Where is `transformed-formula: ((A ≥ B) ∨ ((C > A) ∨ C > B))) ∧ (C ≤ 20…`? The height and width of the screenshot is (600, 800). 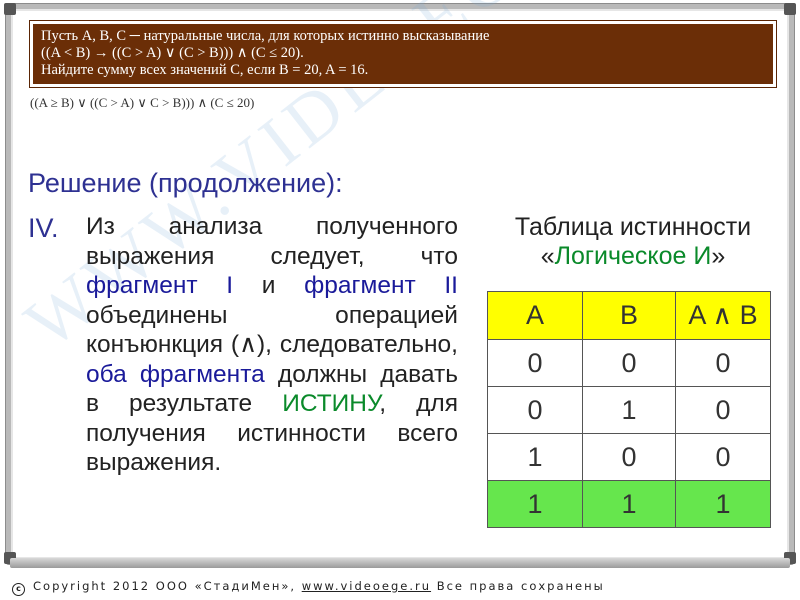
transformed-formula: ((A ≥ B) ∨ ((C > A) ∨ C > B))) ∧ (C ≤ 20… is located at coordinates (142, 102).